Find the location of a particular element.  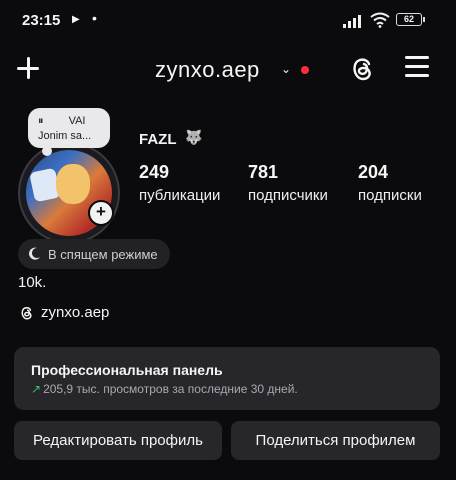

stat-followers: 781 подписчики is located at coordinates (288, 183).